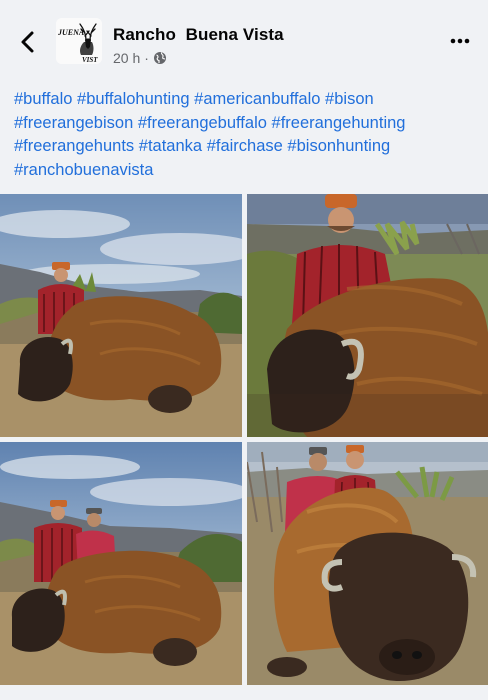  I want to click on ranch-logo-icon: JUENA VIST, so click(79, 41).